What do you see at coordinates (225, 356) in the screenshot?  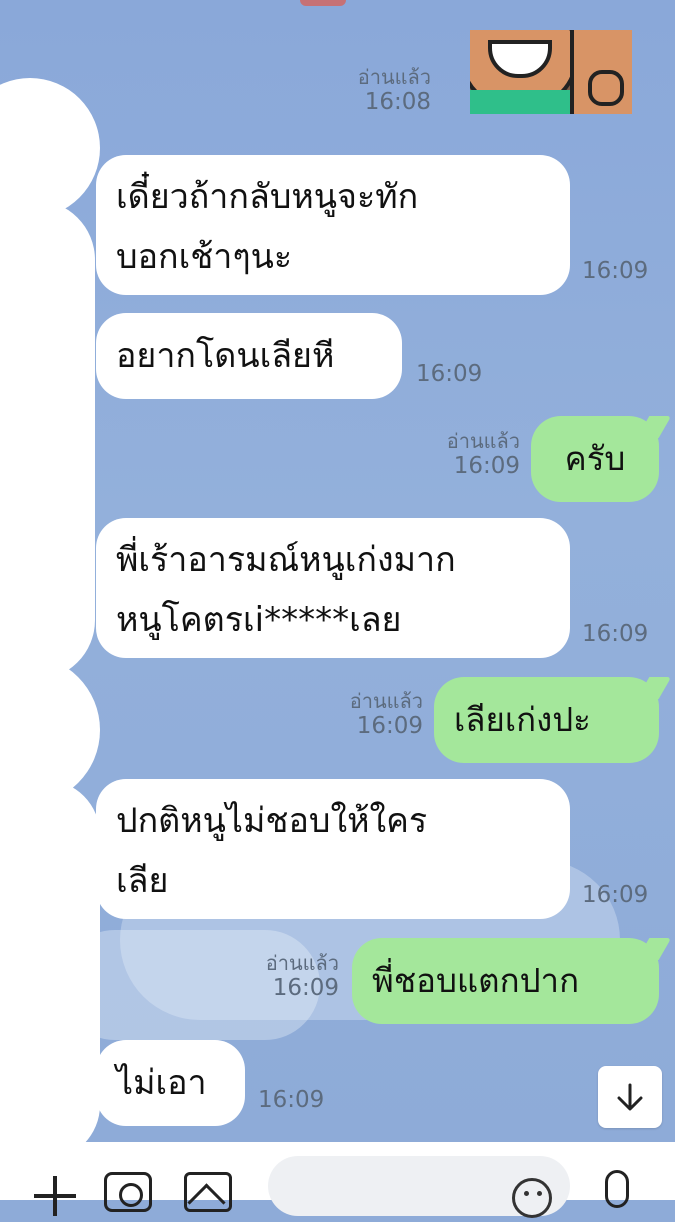 I see `message-text: อยากโดนเลียหี` at bounding box center [225, 356].